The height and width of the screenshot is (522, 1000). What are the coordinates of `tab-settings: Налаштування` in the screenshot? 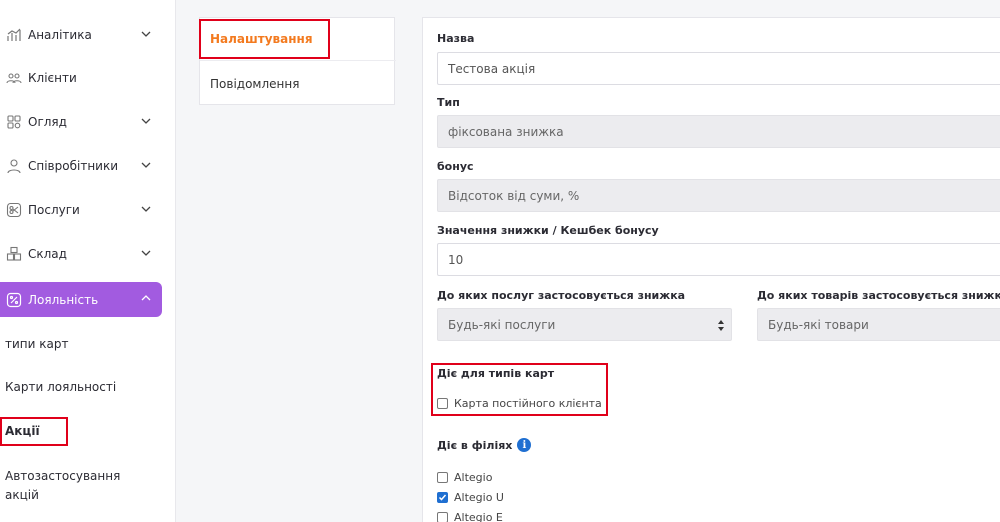 It's located at (298, 39).